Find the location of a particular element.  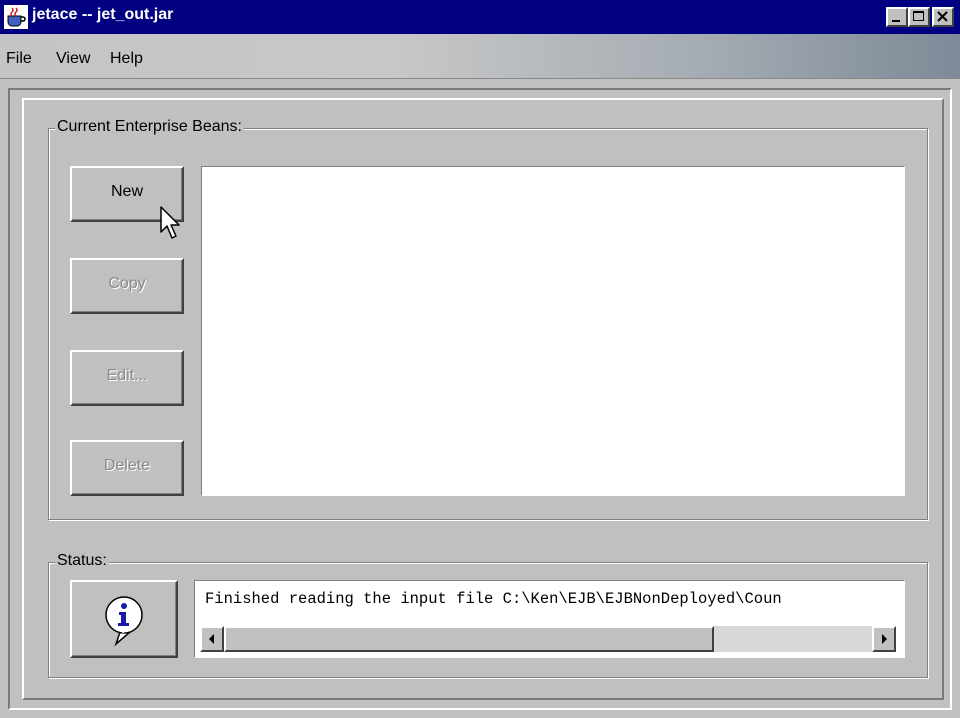

minimize-button is located at coordinates (897, 17).